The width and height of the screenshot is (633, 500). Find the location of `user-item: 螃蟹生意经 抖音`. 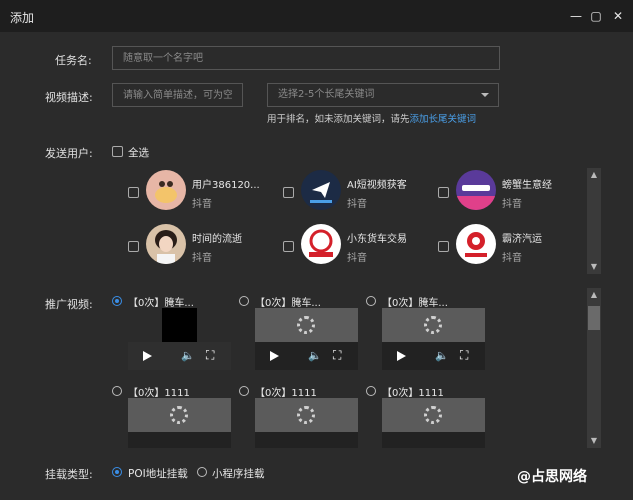

user-item: 螃蟹生意经 抖音 is located at coordinates (503, 190).